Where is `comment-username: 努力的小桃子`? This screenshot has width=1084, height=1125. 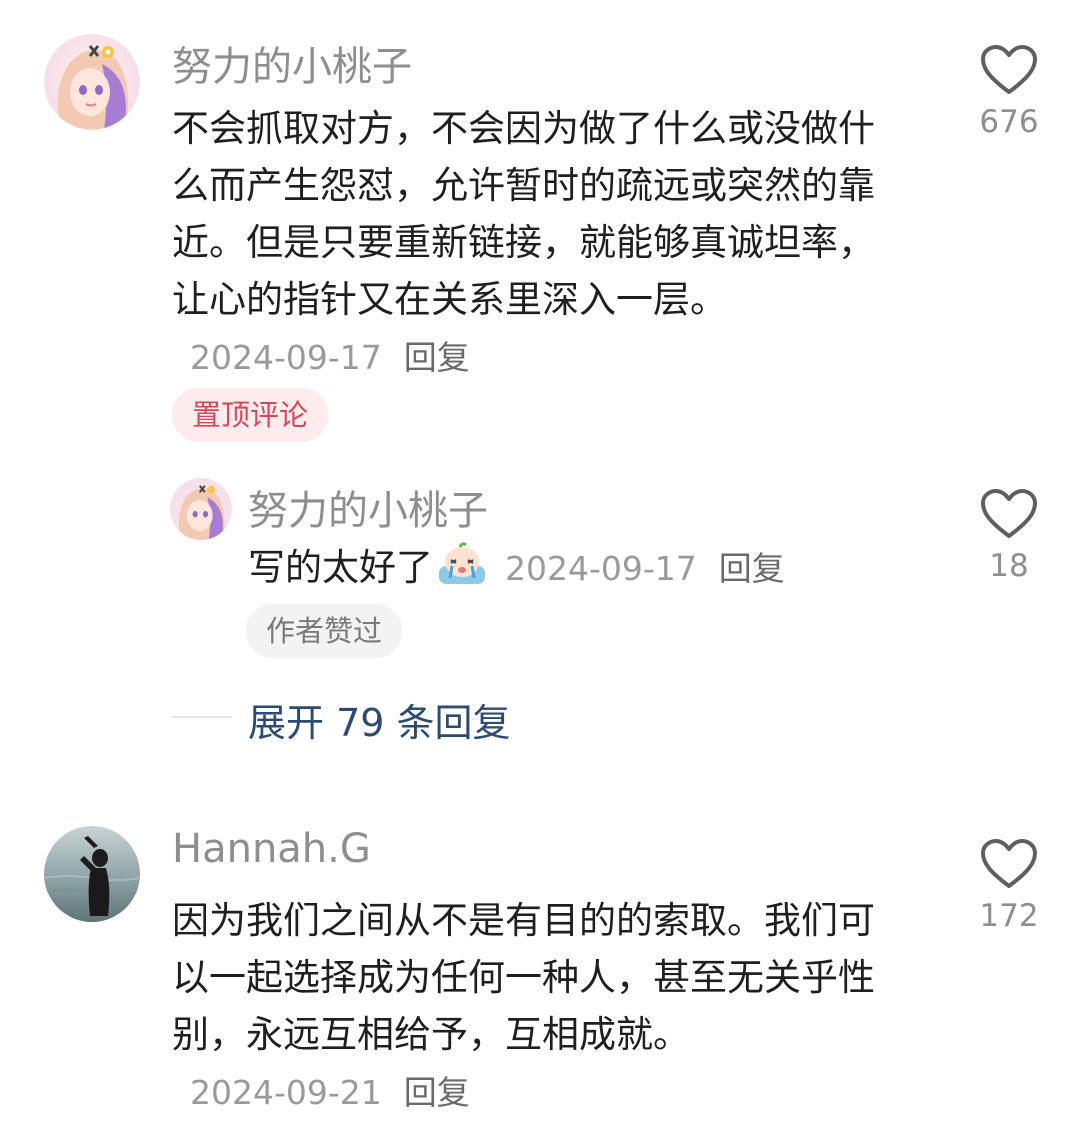
comment-username: 努力的小桃子 is located at coordinates (292, 63).